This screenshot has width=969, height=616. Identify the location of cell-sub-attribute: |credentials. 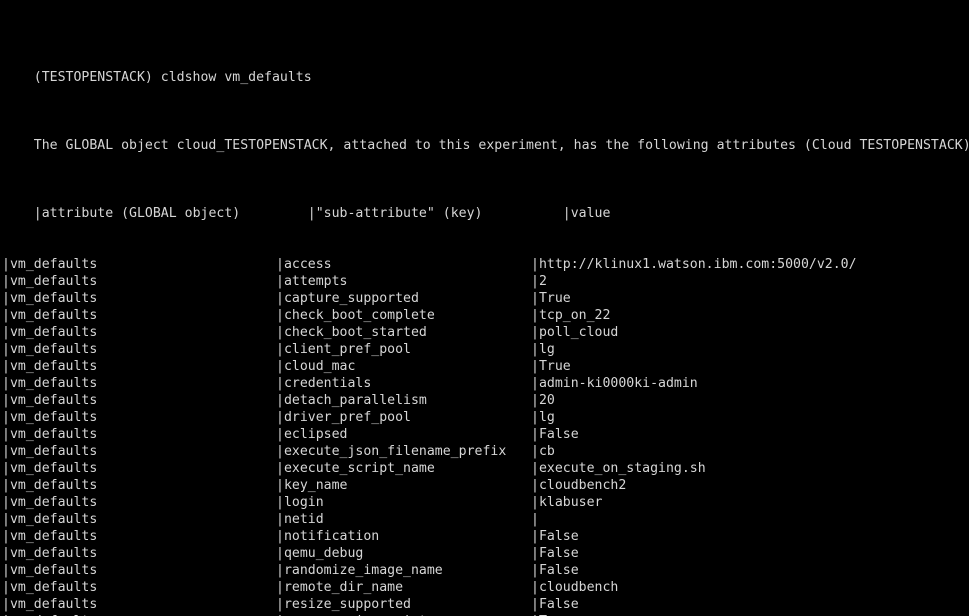
(403, 383).